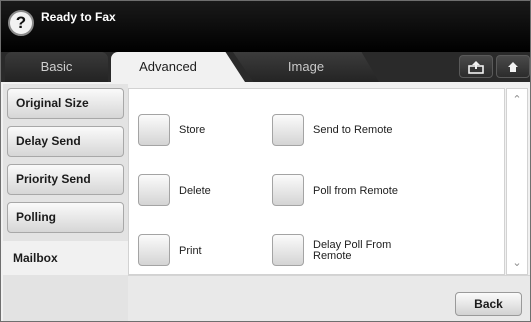 The width and height of the screenshot is (531, 322). Describe the element at coordinates (306, 67) in the screenshot. I see `tab-image: Image` at that location.